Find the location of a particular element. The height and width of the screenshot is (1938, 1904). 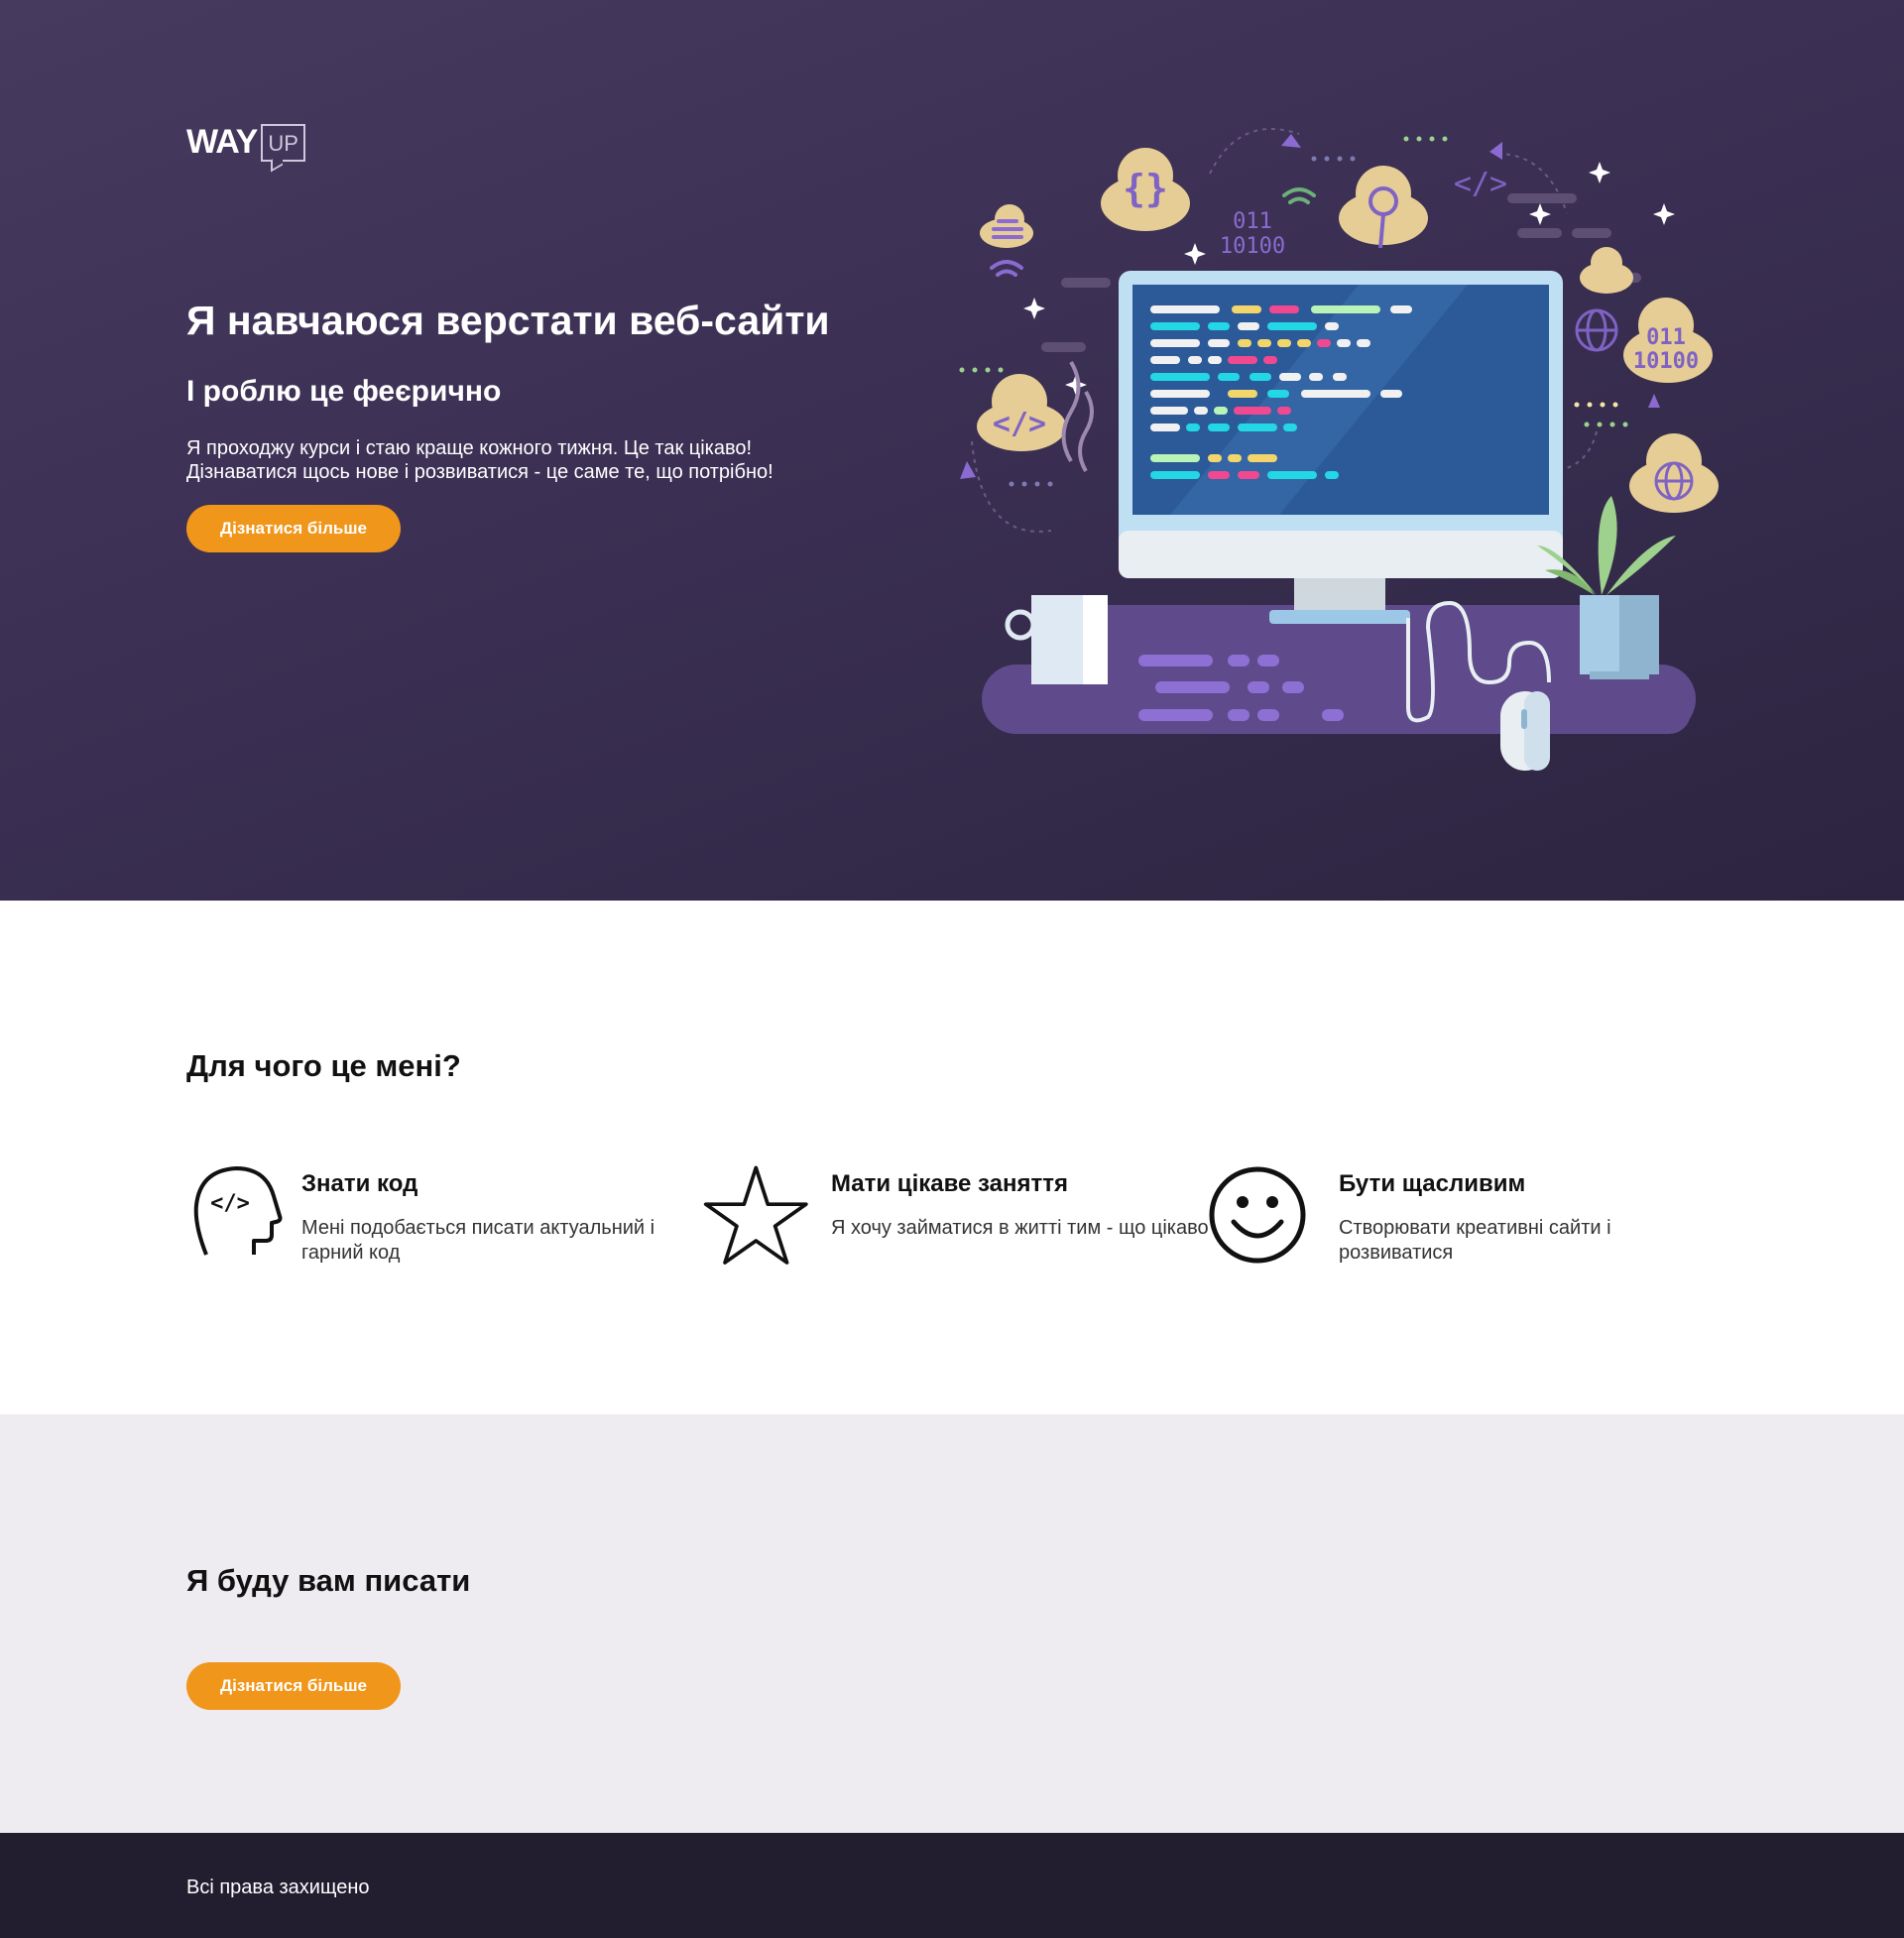

logo: WAY UP is located at coordinates (245, 142).